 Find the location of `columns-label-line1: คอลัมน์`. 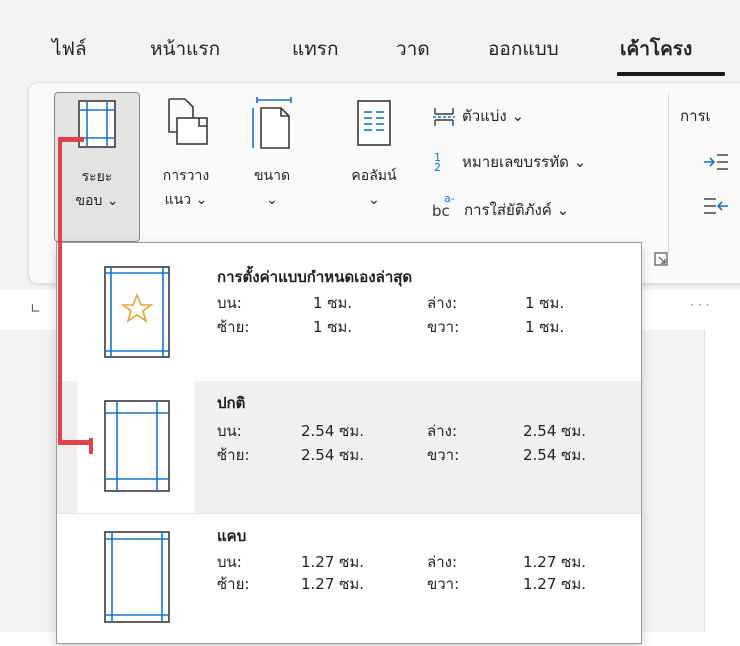

columns-label-line1: คอลัมน์ is located at coordinates (374, 176).